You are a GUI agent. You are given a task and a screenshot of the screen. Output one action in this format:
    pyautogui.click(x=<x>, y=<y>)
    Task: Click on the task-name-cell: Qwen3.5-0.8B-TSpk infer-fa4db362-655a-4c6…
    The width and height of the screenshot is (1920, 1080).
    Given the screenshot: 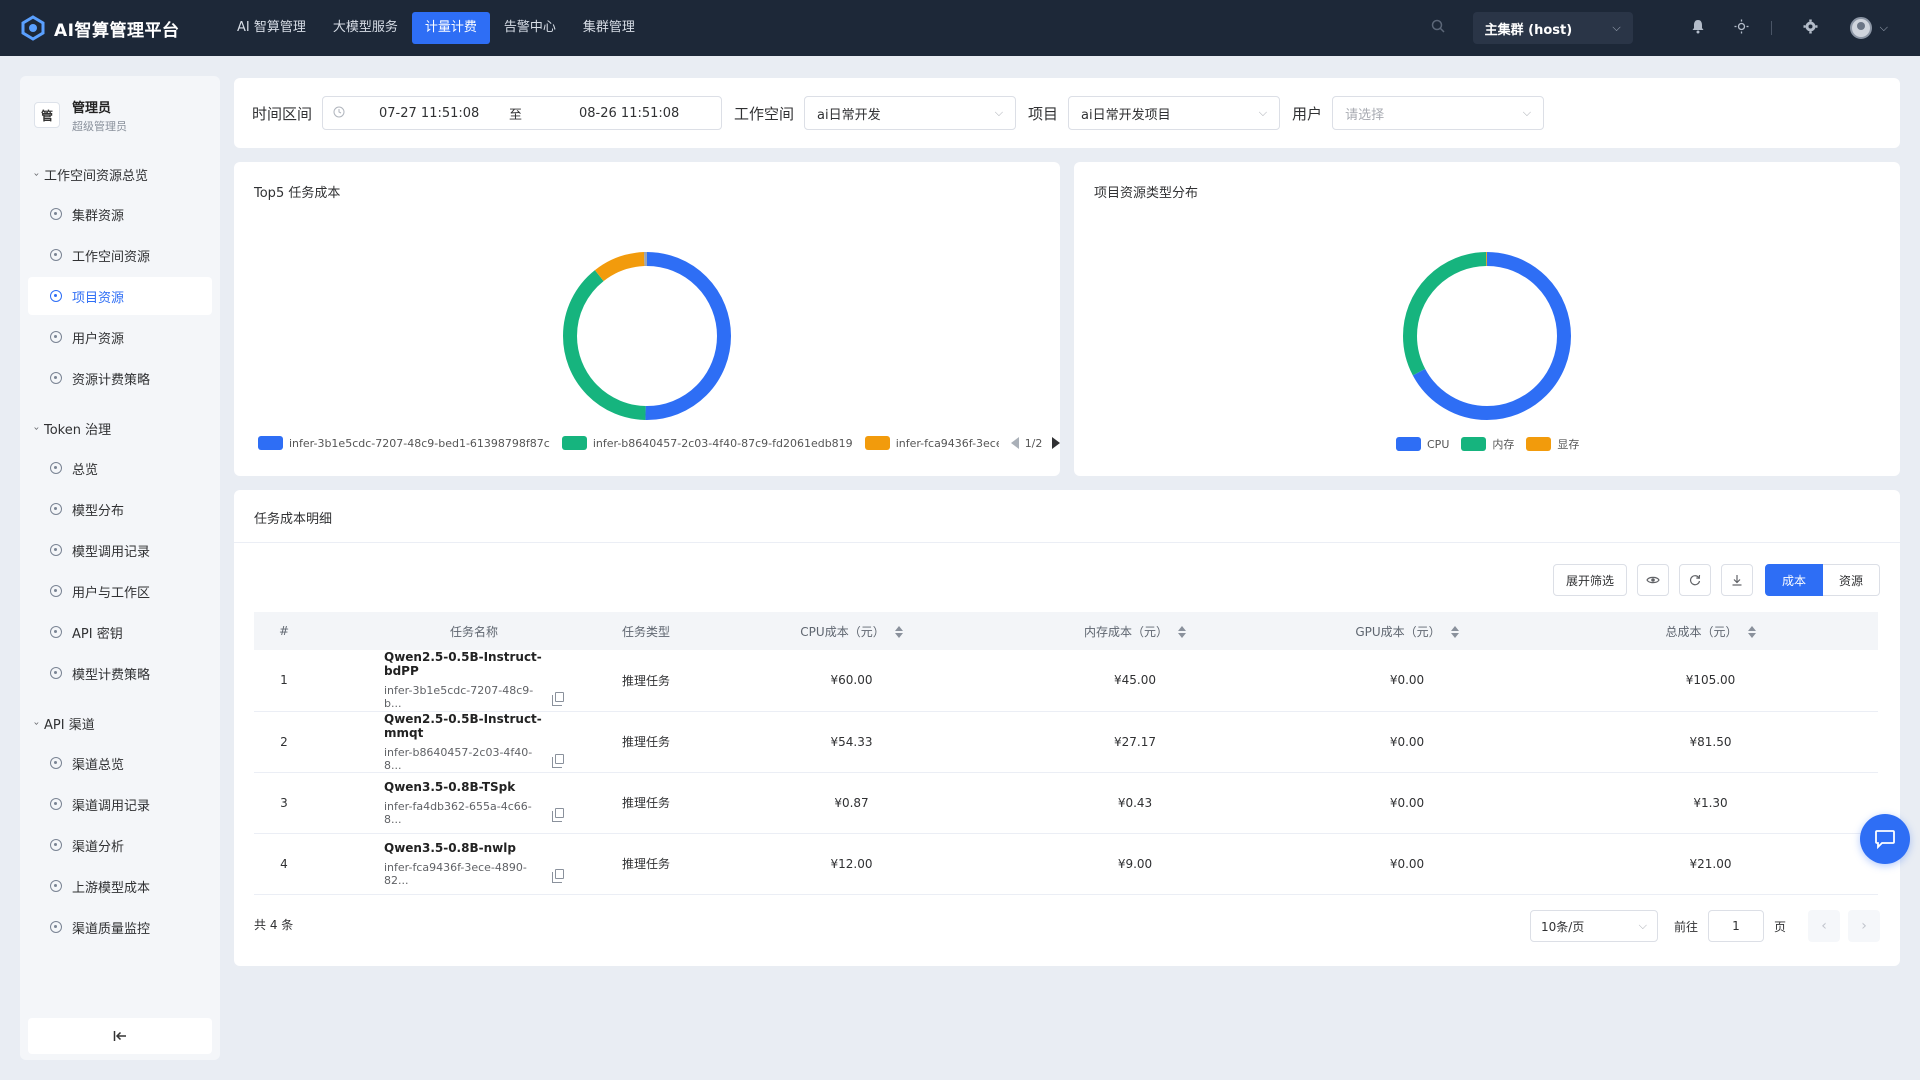 What is the action you would take?
    pyautogui.click(x=439, y=803)
    